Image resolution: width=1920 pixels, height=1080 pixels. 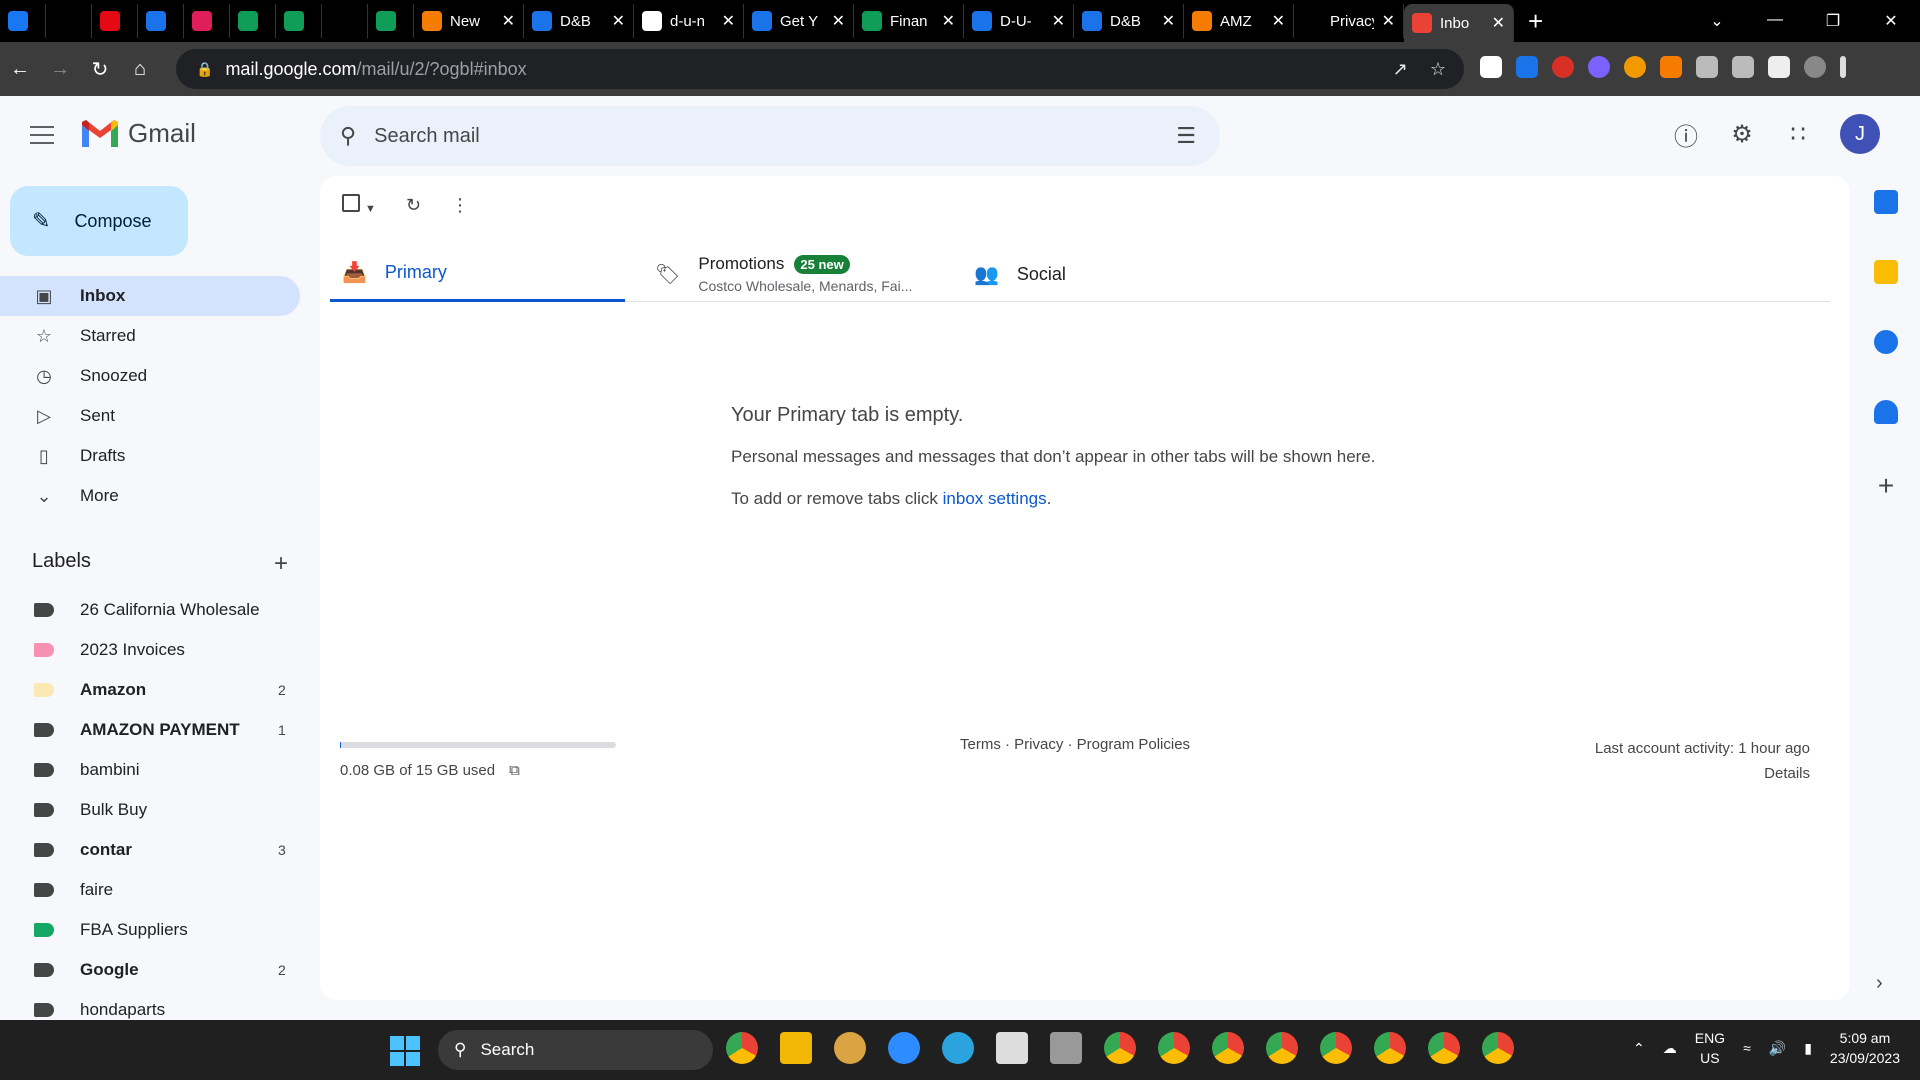 What do you see at coordinates (1779, 67) in the screenshot?
I see `sidepanel-icon` at bounding box center [1779, 67].